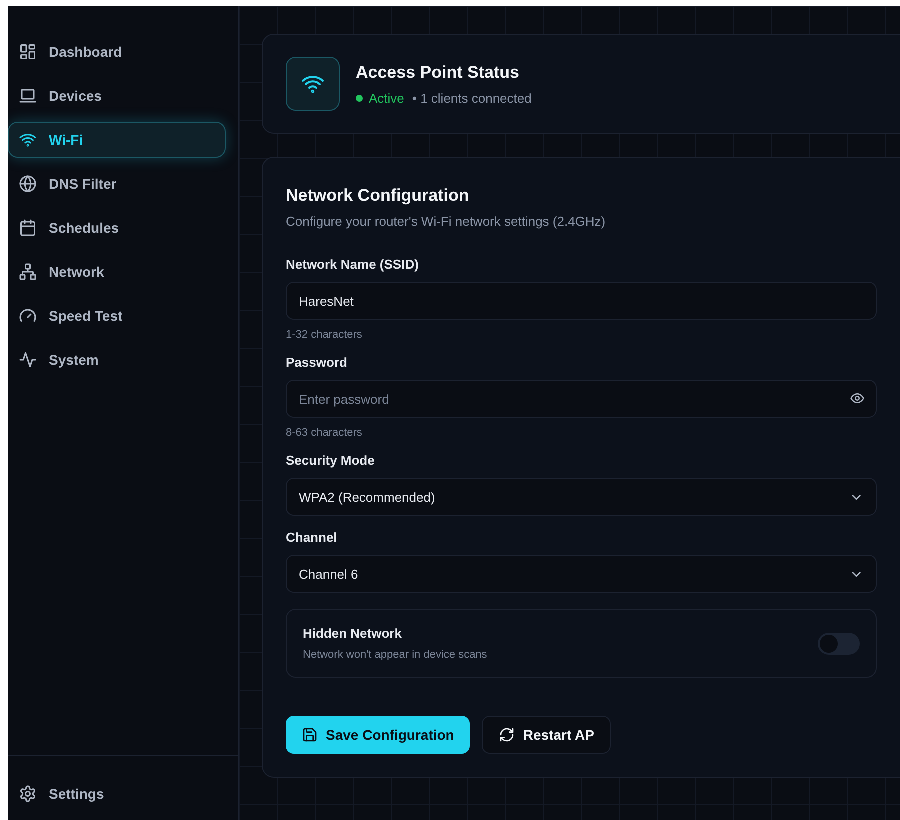 This screenshot has height=820, width=900. Describe the element at coordinates (28, 52) in the screenshot. I see `grid-icon` at that location.